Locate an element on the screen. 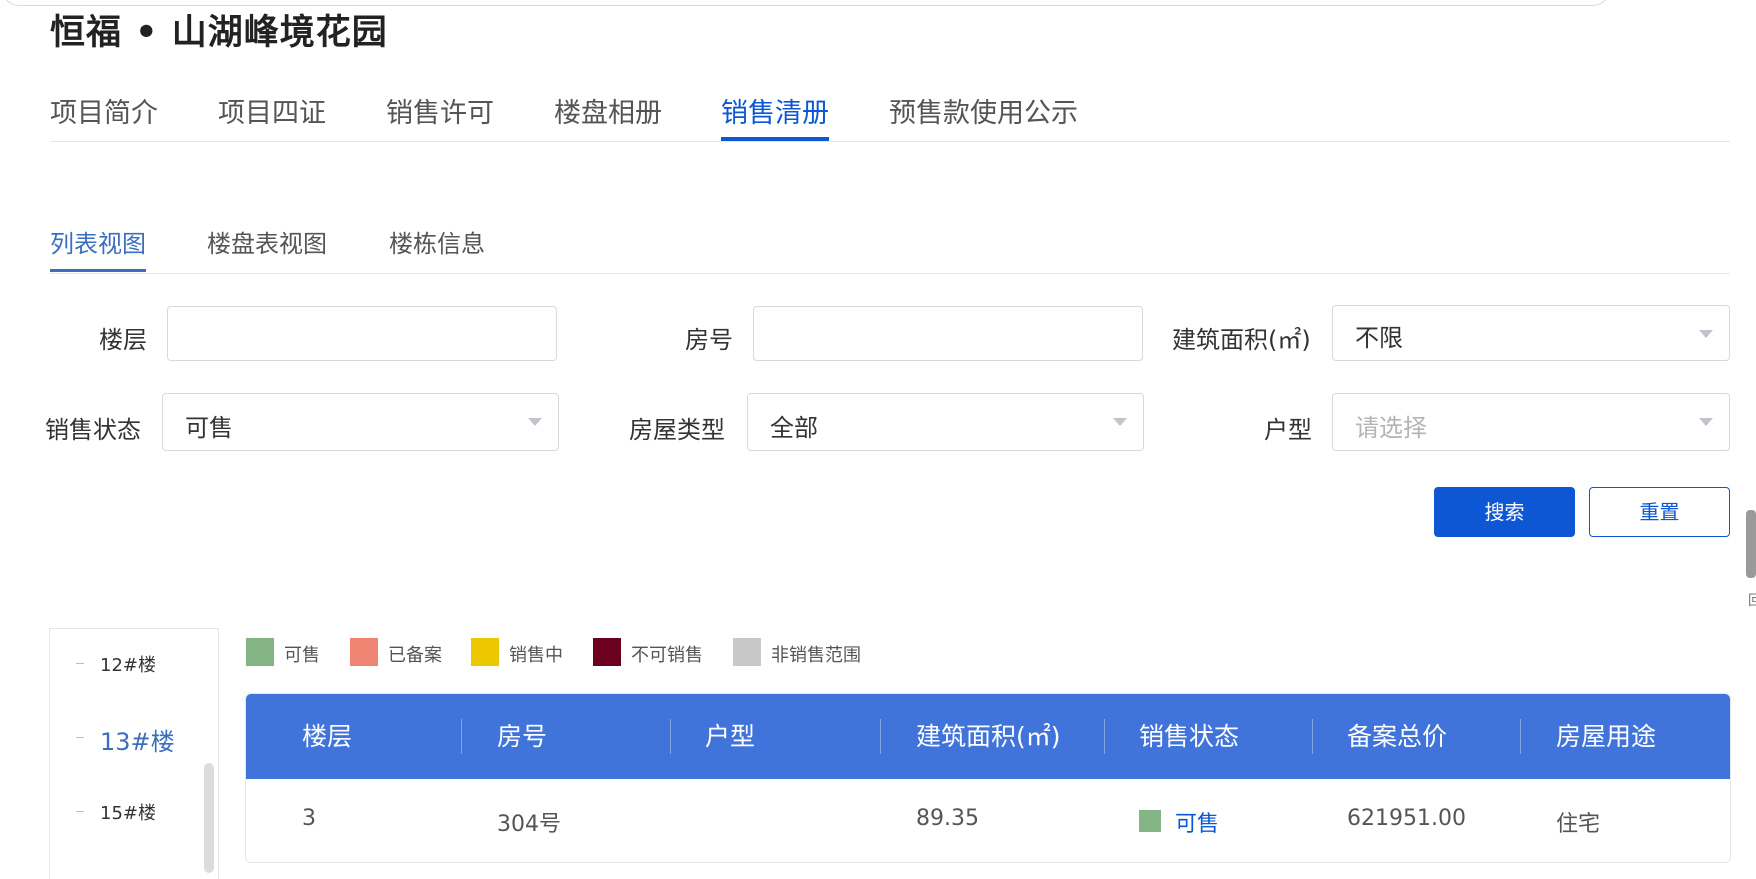 This screenshot has width=1756, height=879. tab-sales-permit: 销售许可 is located at coordinates (440, 110).